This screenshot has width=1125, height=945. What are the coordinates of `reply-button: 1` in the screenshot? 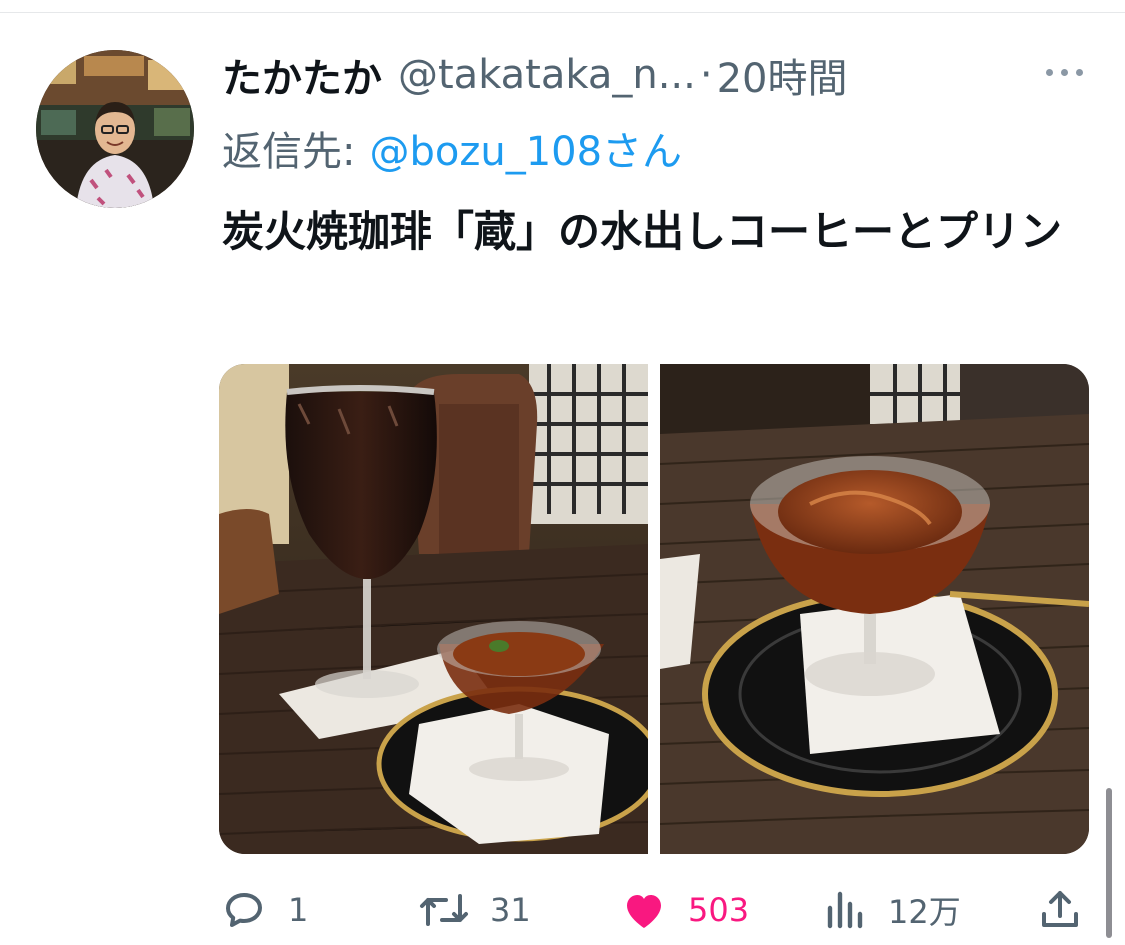 It's located at (264, 910).